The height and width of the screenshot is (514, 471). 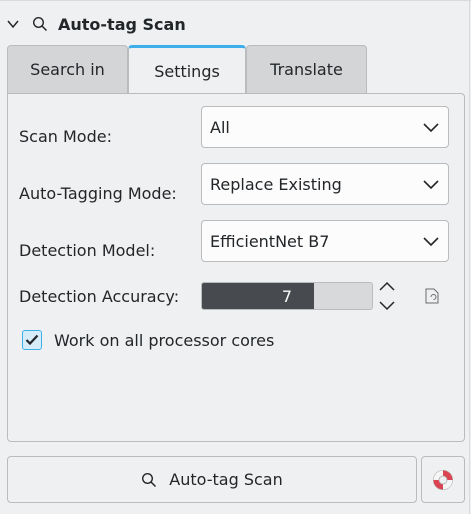 What do you see at coordinates (270, 241) in the screenshot?
I see `detection-model-value: EfficientNet B7` at bounding box center [270, 241].